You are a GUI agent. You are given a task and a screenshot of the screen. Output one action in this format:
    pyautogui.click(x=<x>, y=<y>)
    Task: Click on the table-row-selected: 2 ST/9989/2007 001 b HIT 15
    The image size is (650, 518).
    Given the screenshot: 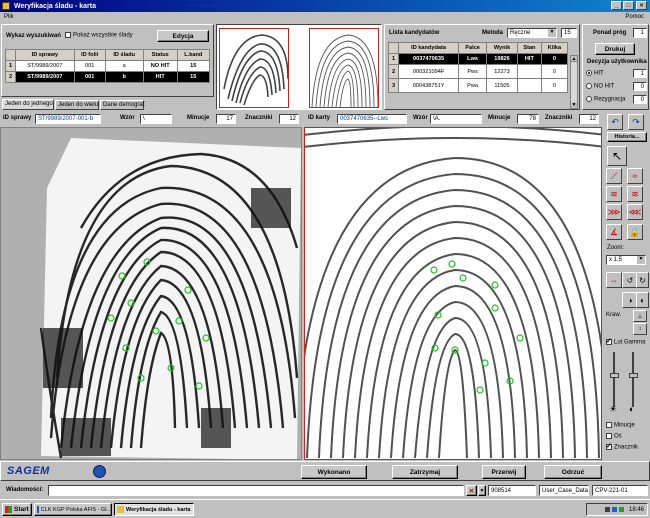 What is the action you would take?
    pyautogui.click(x=108, y=77)
    